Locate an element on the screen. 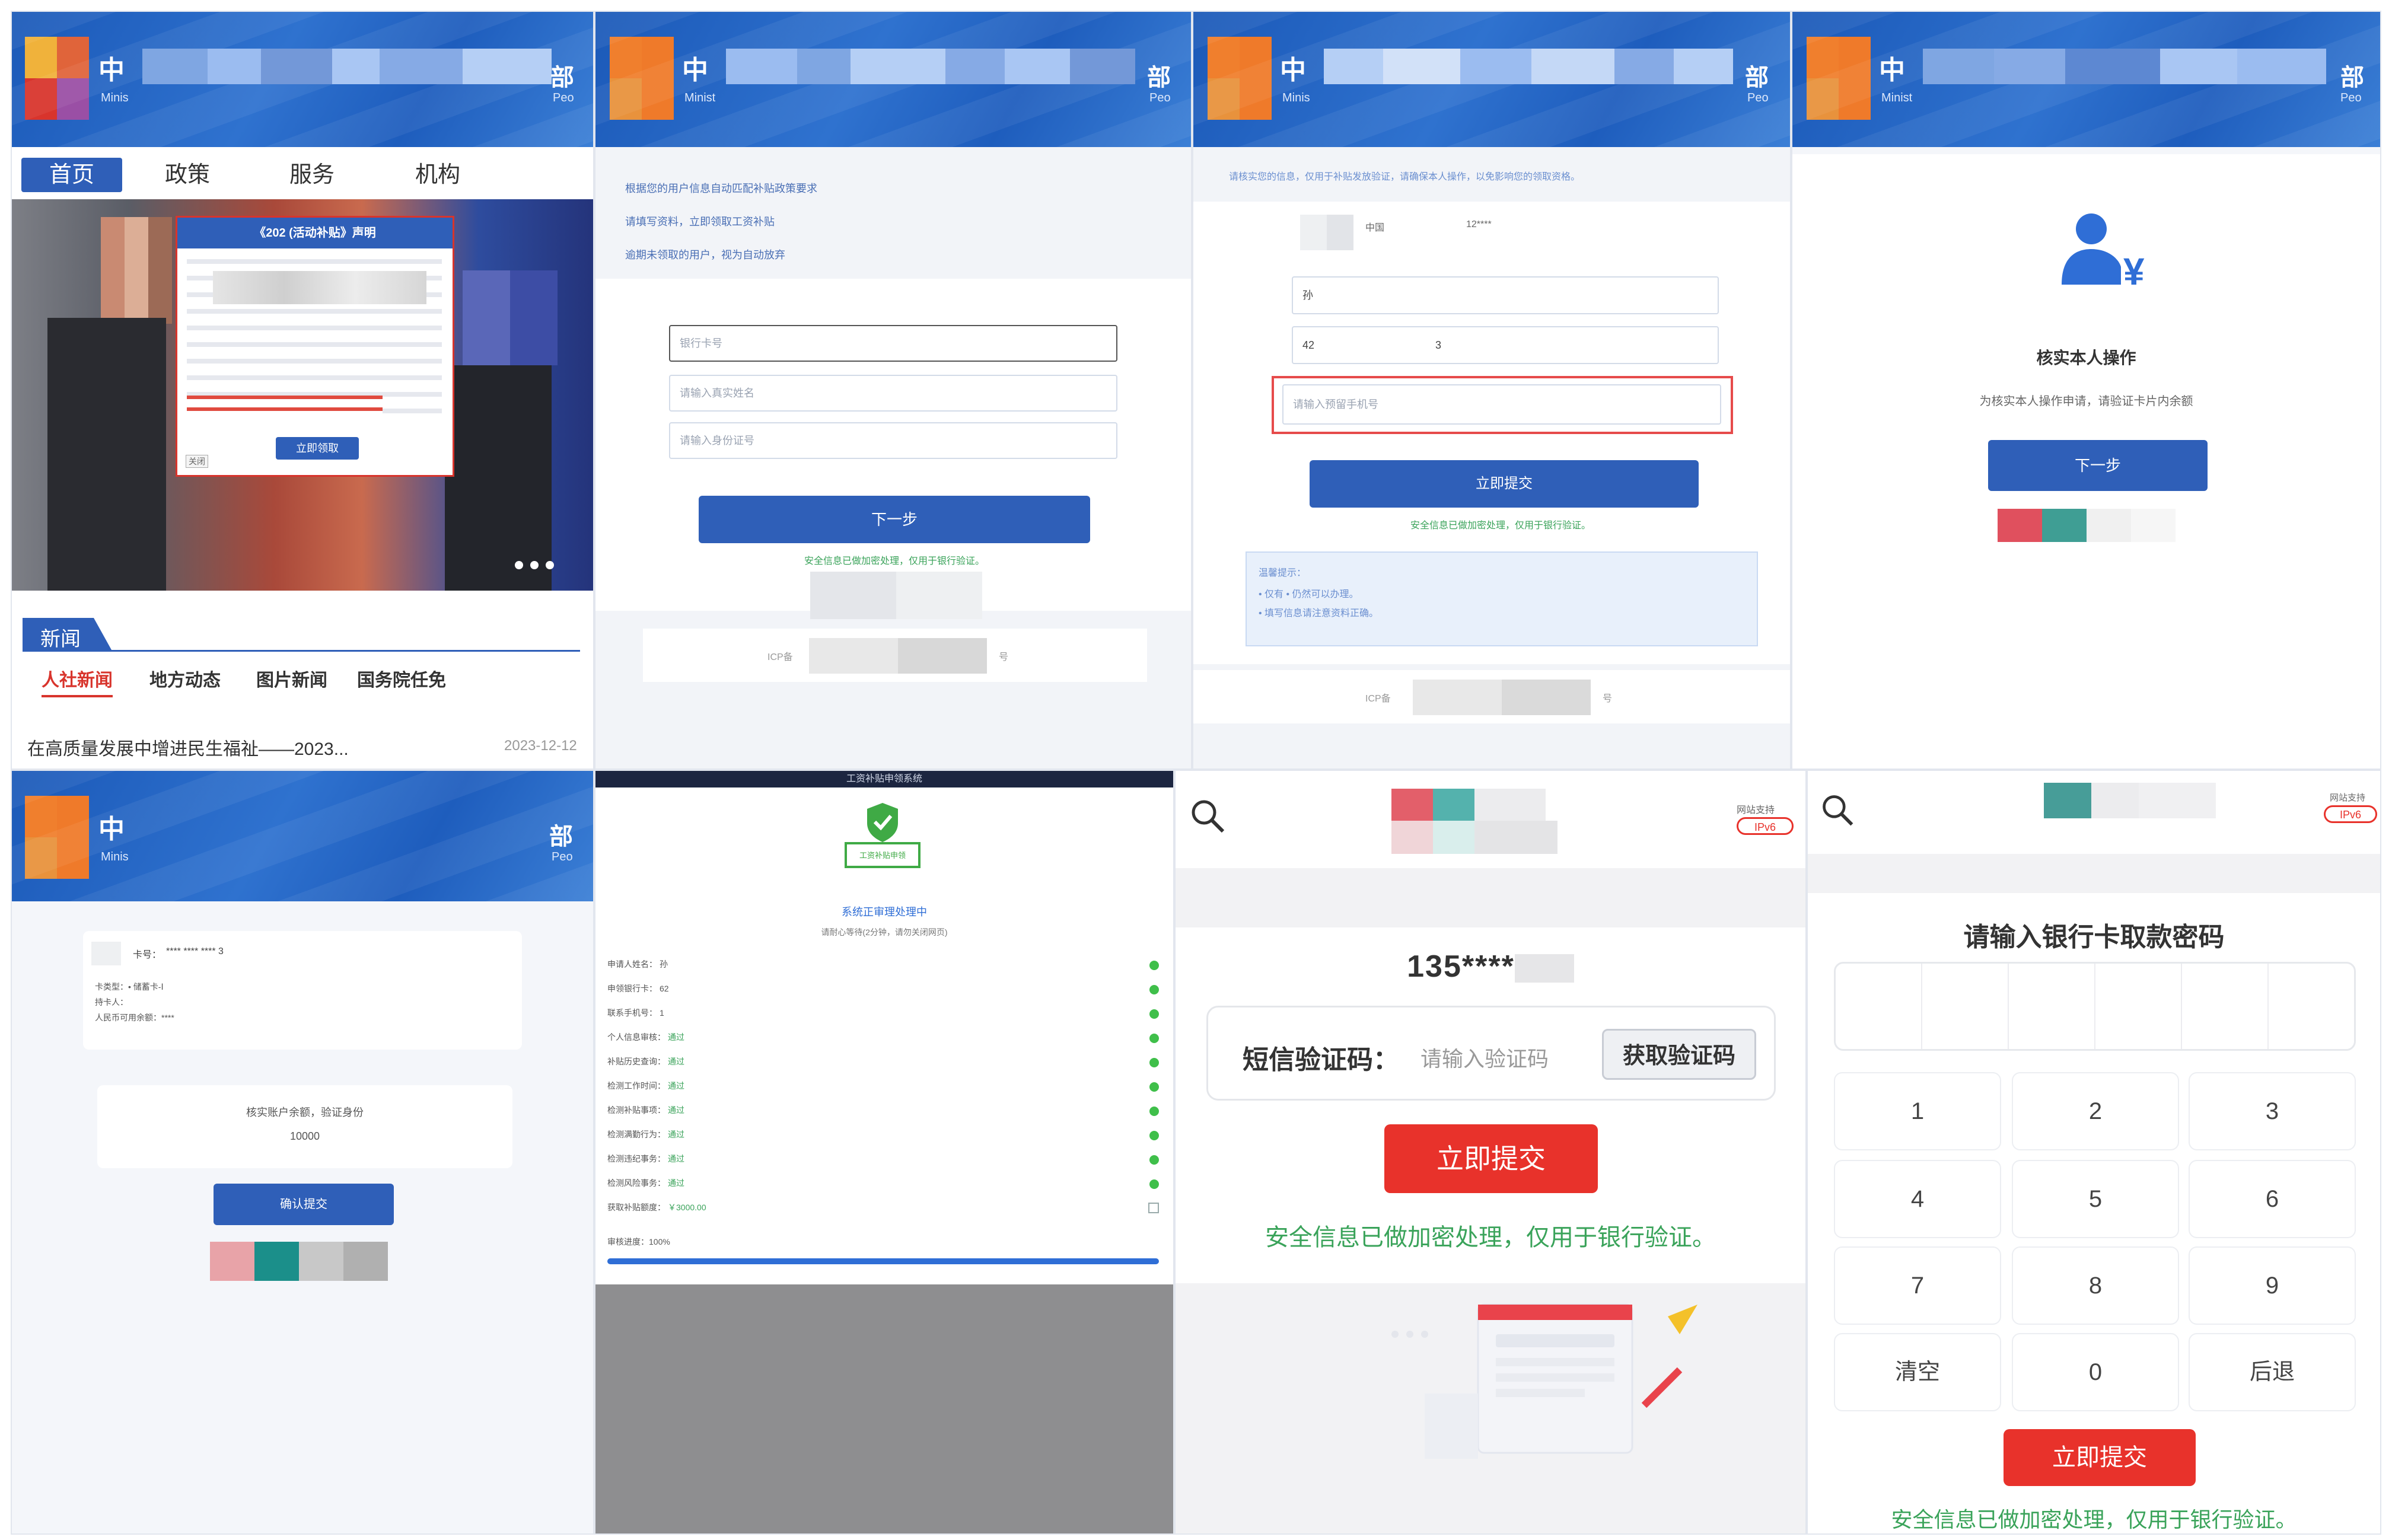 This screenshot has height=1540, width=2392. phone-input: 请输入预留手机号 is located at coordinates (1502, 404).